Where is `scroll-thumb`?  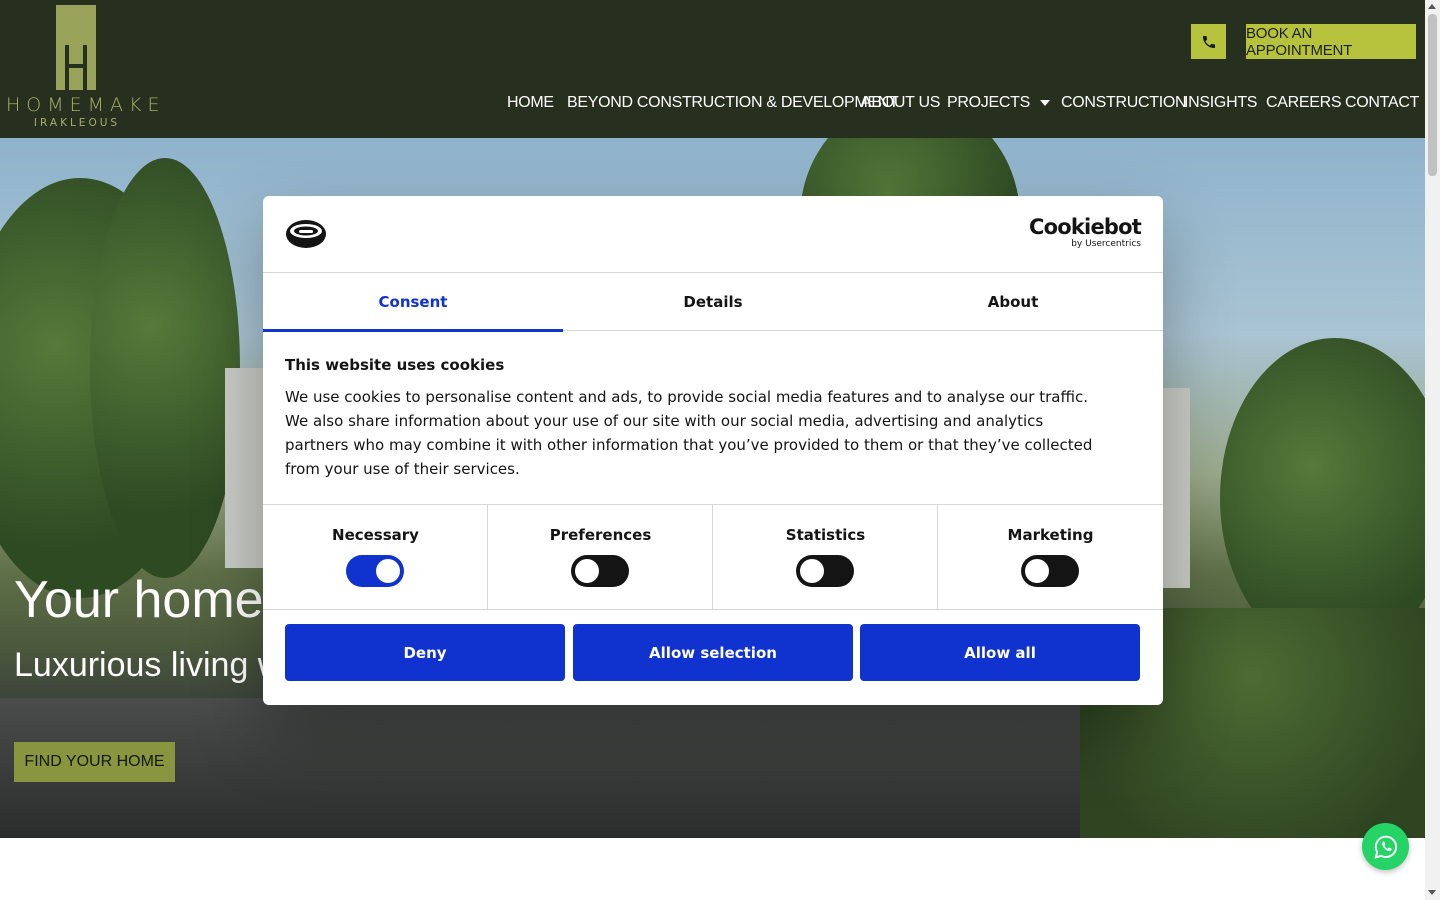
scroll-thumb is located at coordinates (1432, 95).